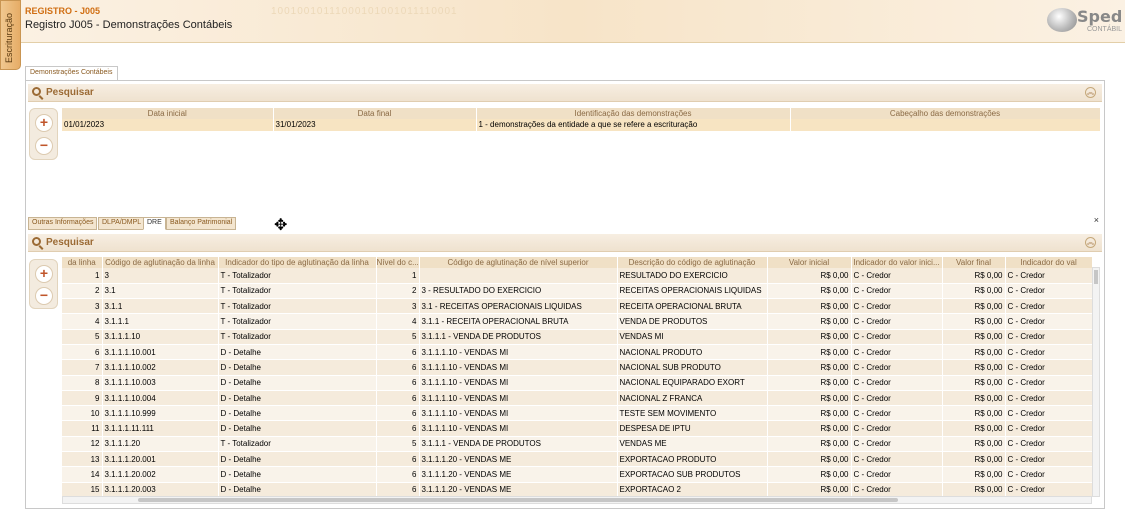  I want to click on table-cell: NACIONAL Z FRANCA, so click(692, 398).